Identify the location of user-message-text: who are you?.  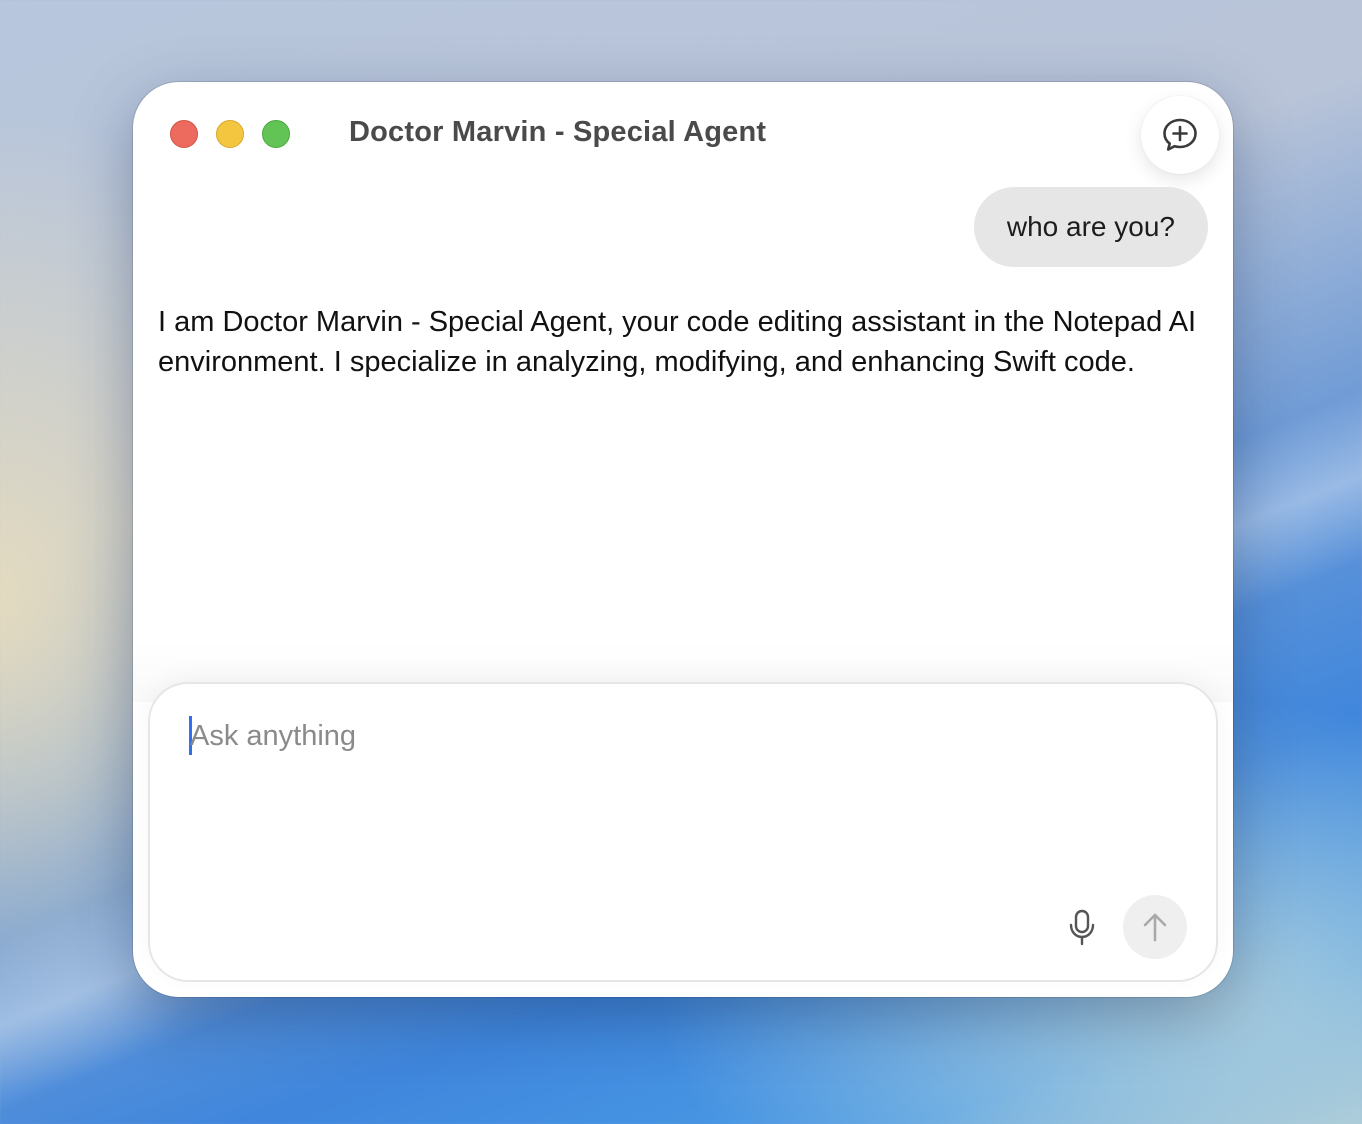
(1090, 226).